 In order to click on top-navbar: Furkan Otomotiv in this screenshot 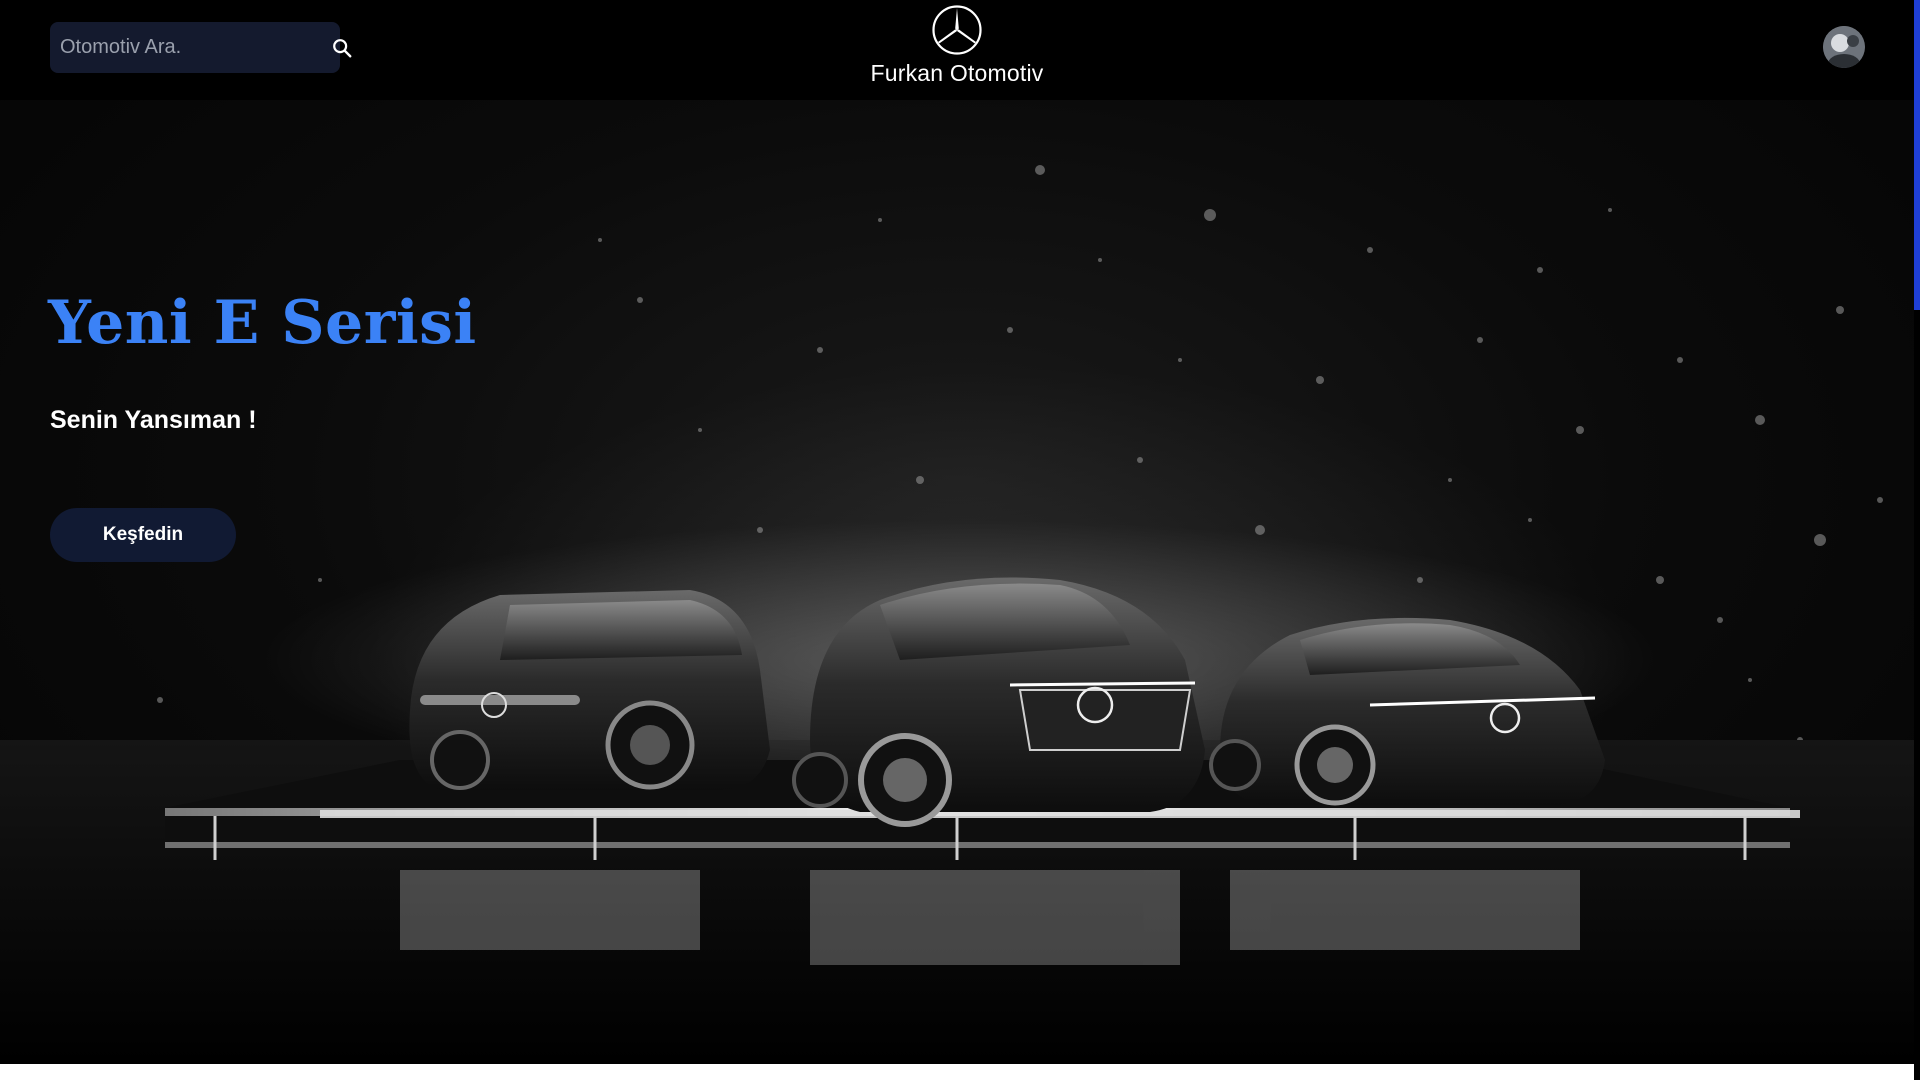, I will do `click(957, 50)`.